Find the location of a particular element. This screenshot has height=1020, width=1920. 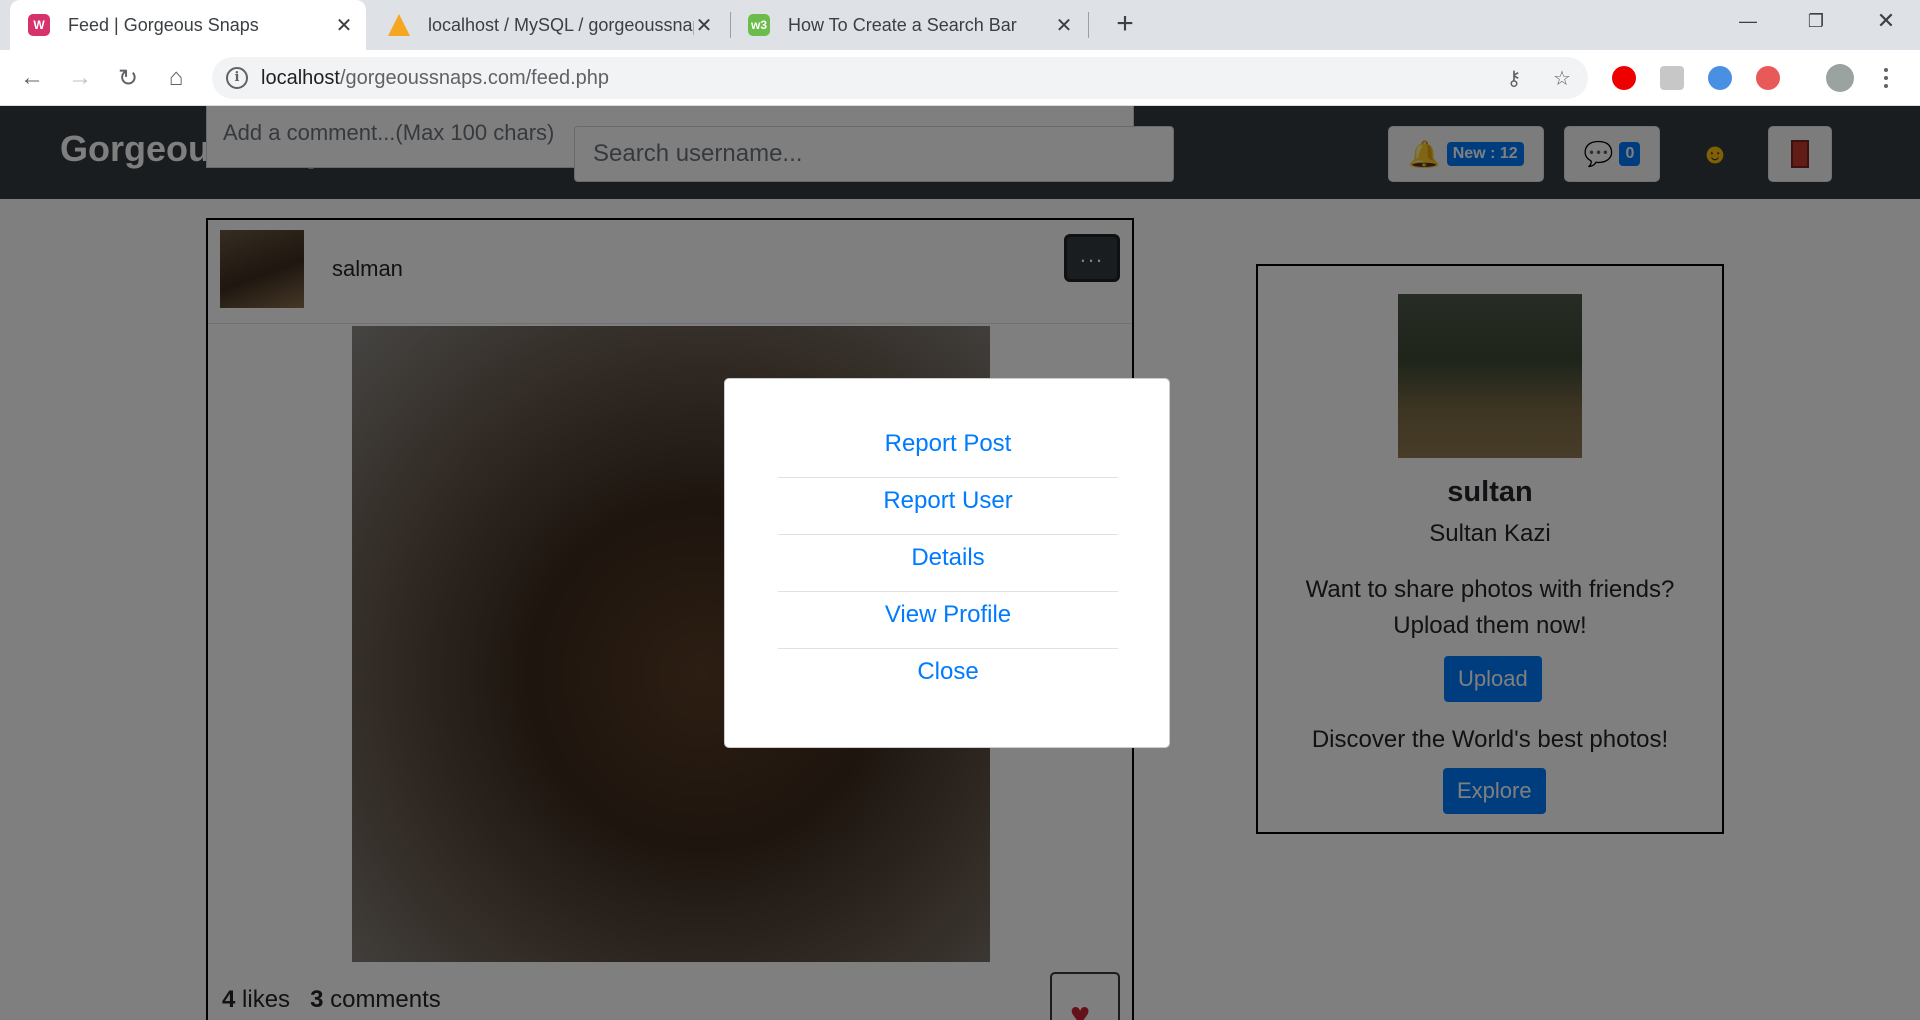

bookmark-star-icon: ☆ is located at coordinates (1562, 79).